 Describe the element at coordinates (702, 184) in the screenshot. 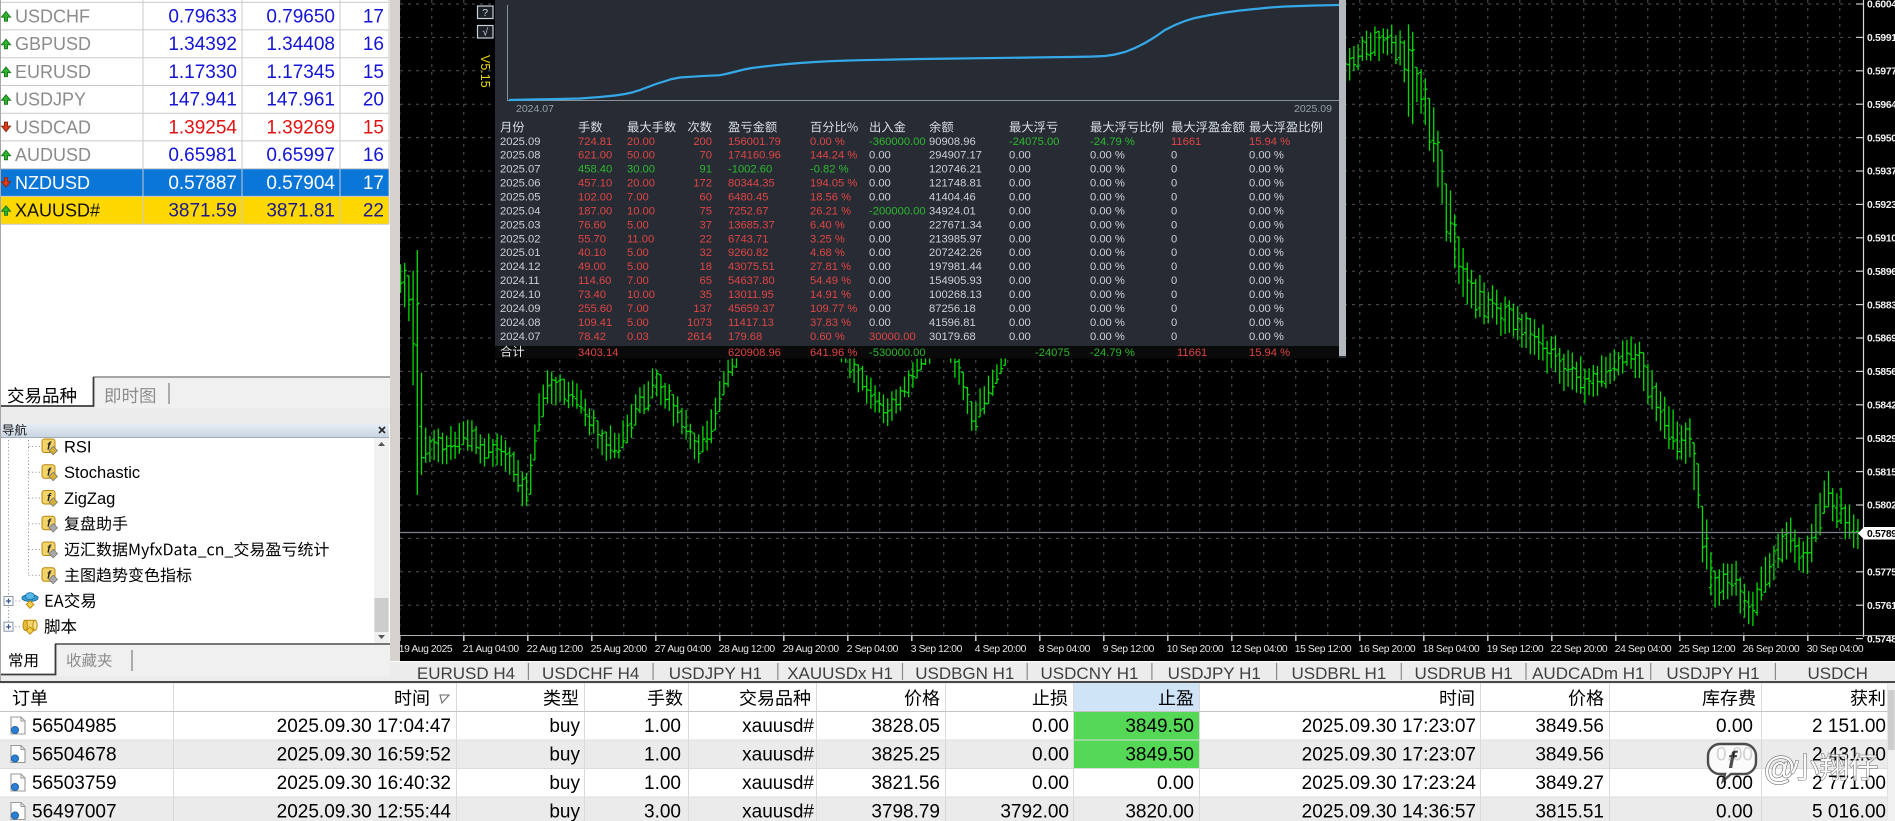

I see `svg-text: 172` at that location.